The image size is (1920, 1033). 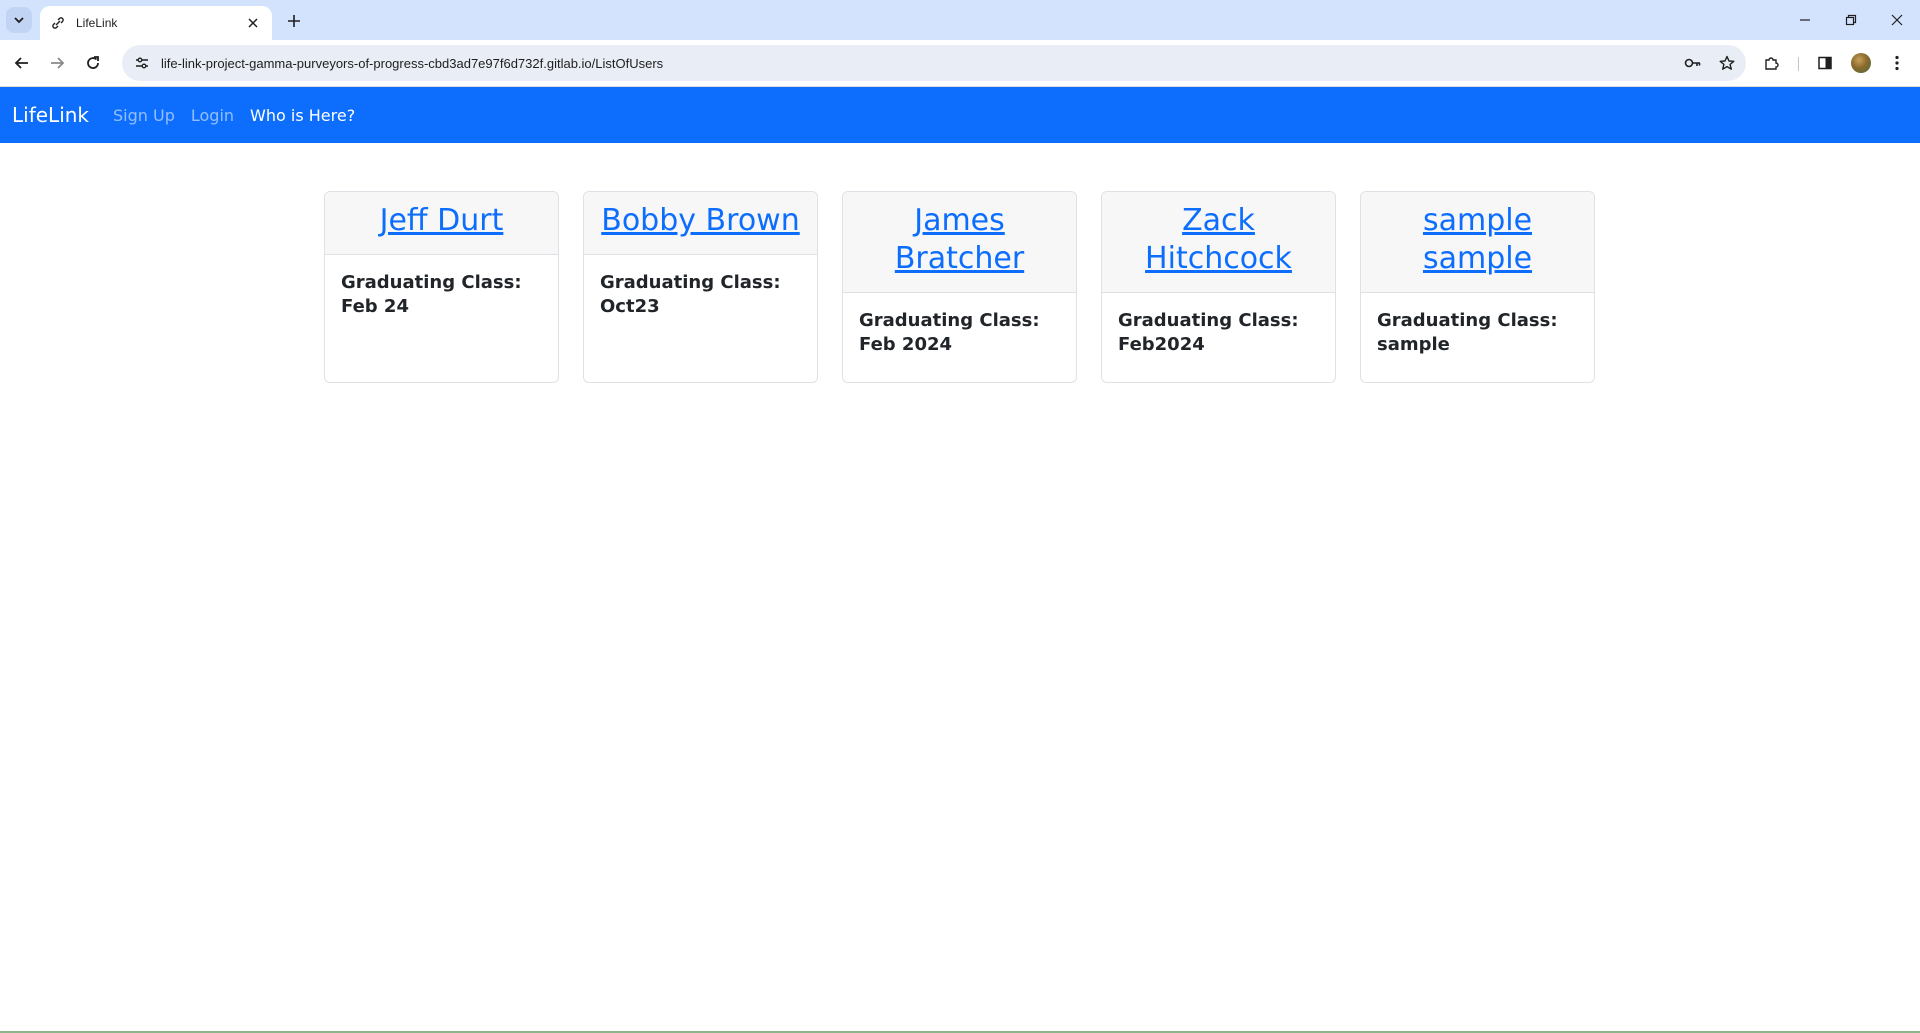 I want to click on arrow-left-icon, so click(x=21, y=63).